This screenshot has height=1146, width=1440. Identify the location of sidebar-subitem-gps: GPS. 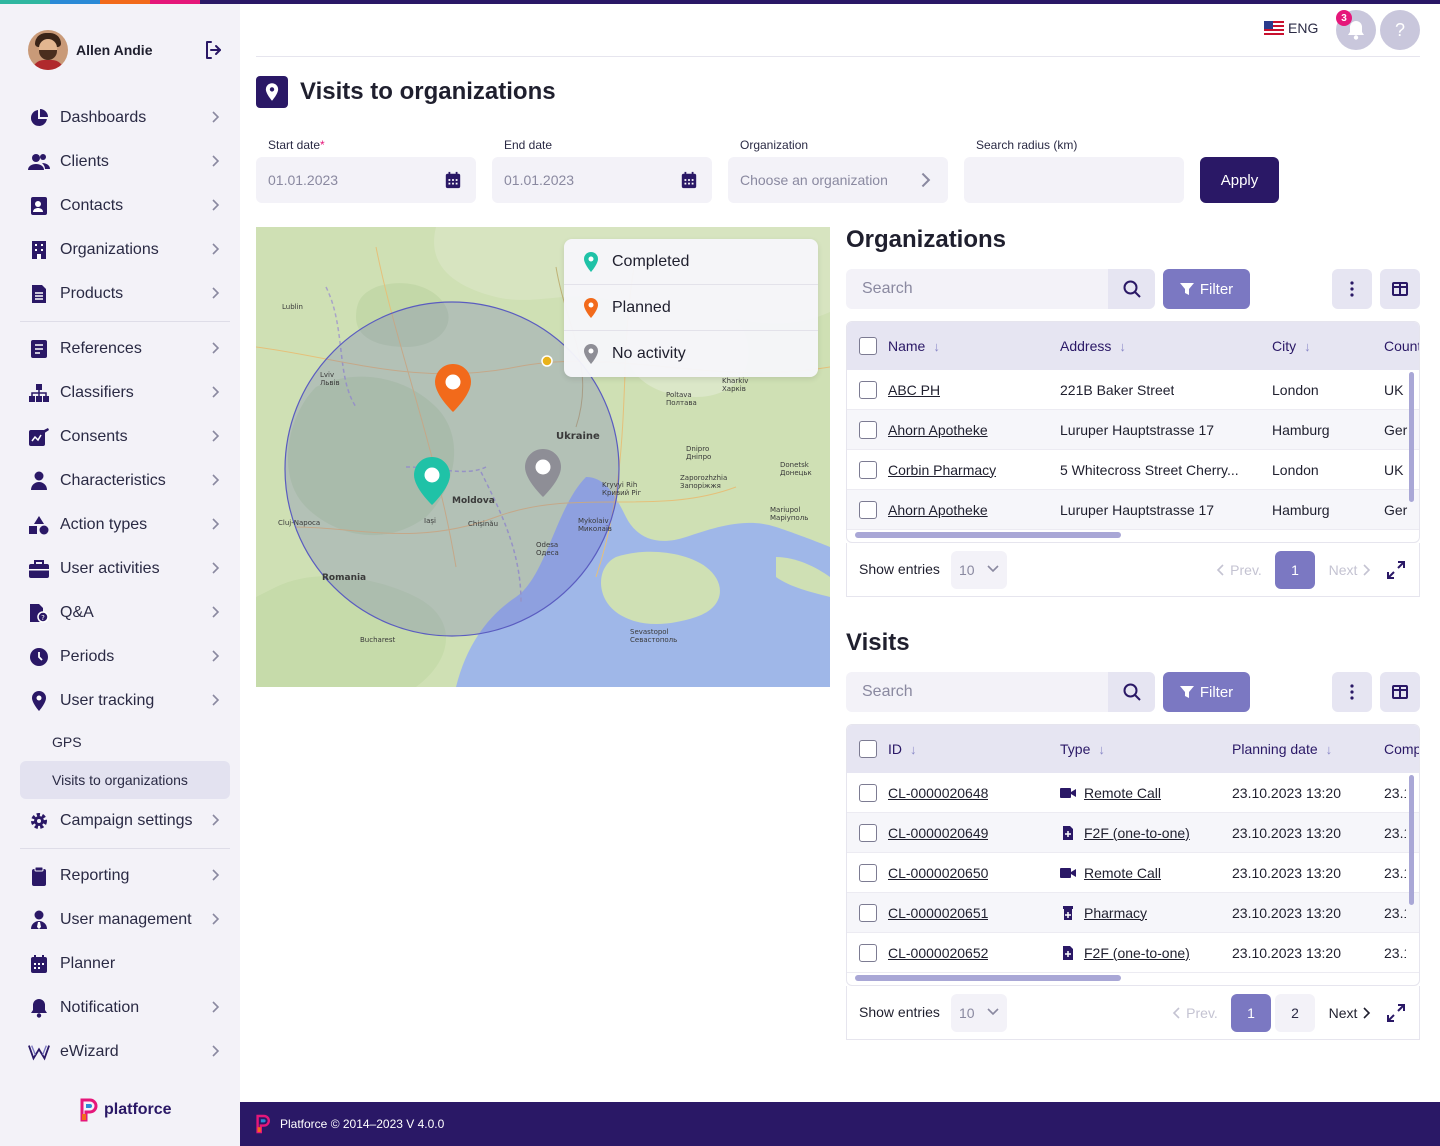
(125, 742).